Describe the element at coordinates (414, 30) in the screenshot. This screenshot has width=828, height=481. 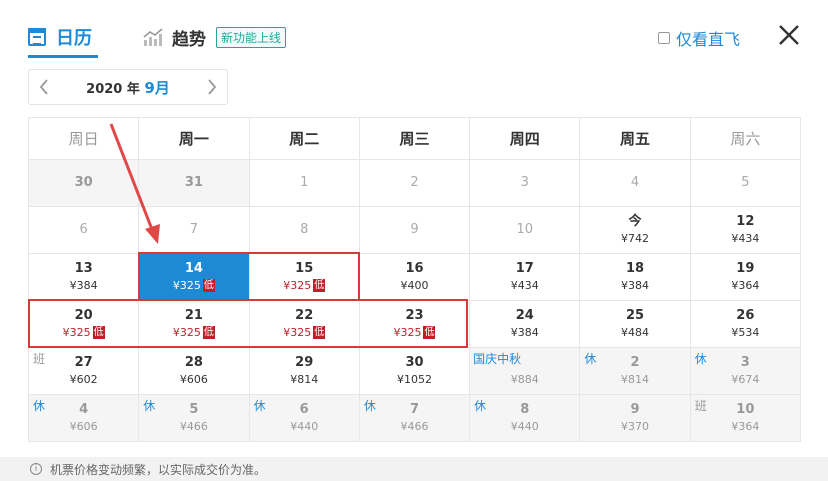
I see `tab-bar: 日历 趋势 新功能上线 仅看直飞` at that location.